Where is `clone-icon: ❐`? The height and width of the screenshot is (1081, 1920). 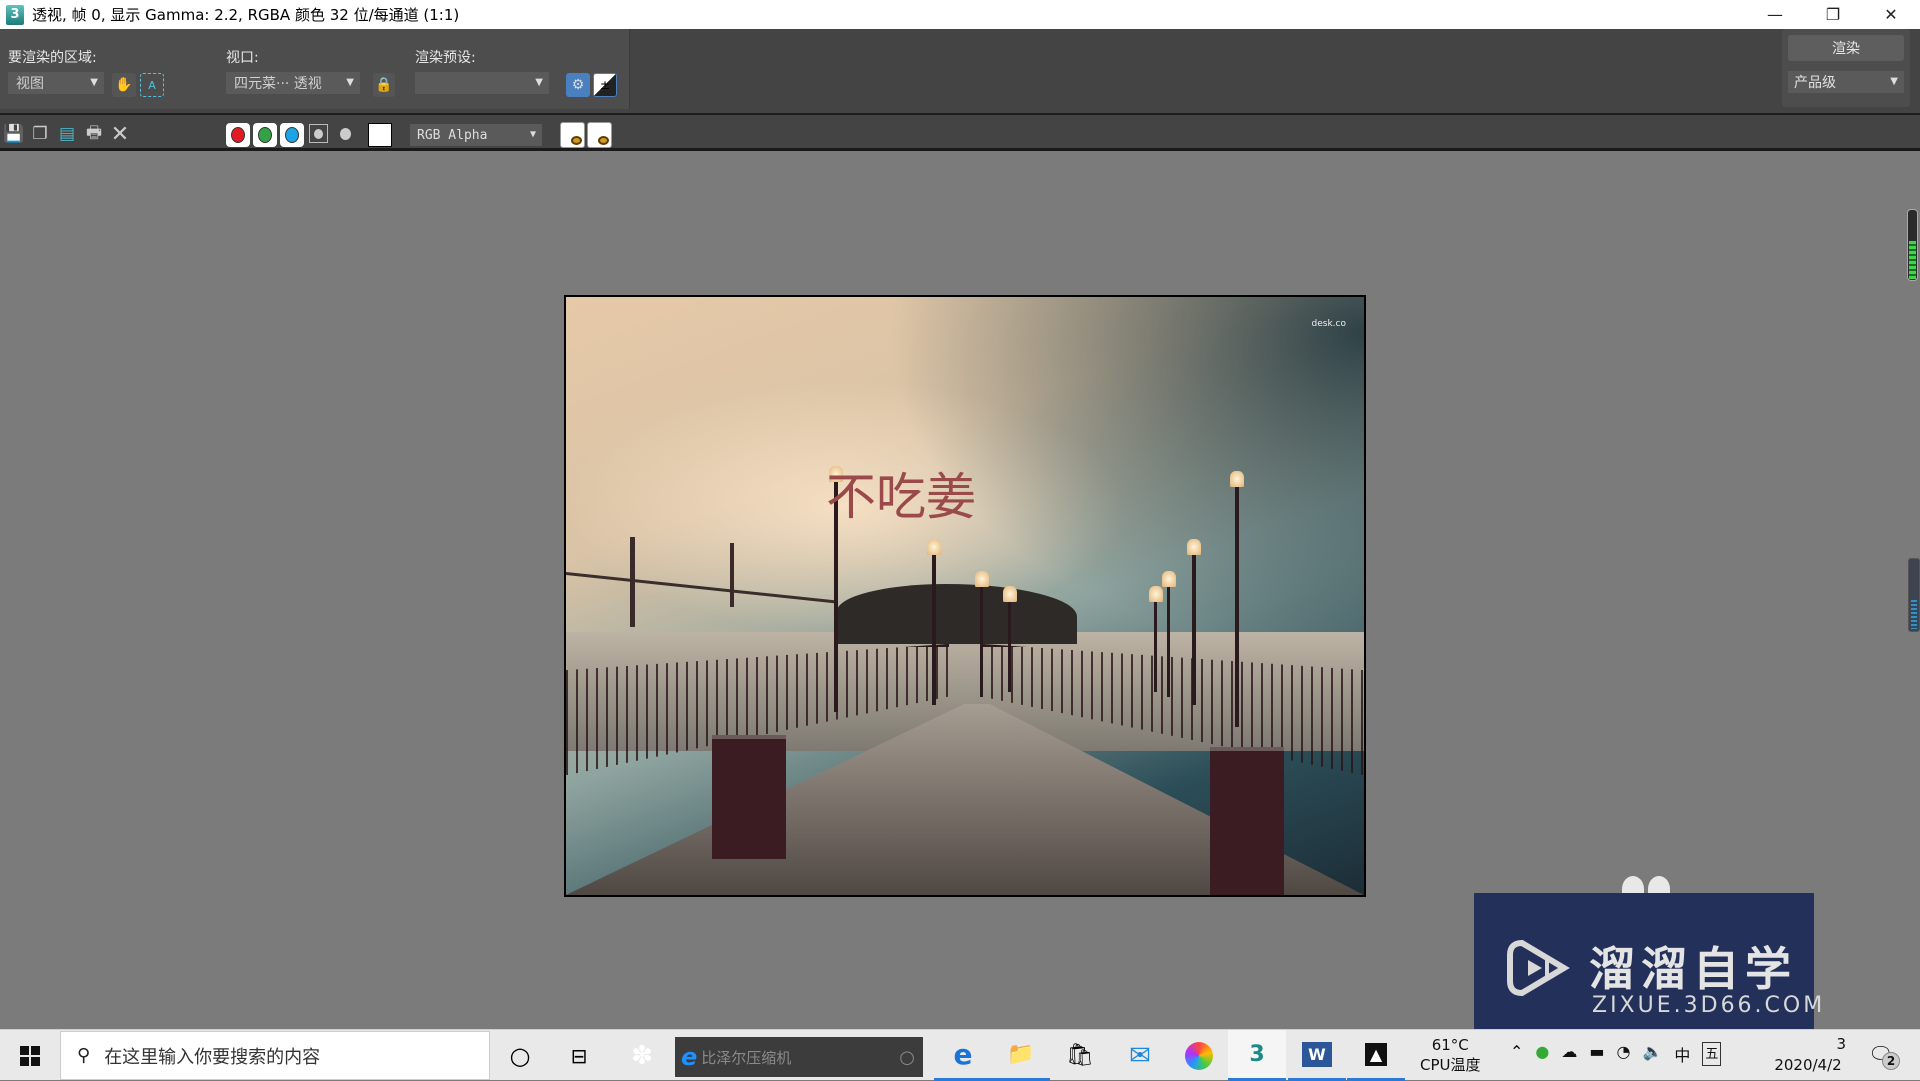 clone-icon: ❐ is located at coordinates (40, 134).